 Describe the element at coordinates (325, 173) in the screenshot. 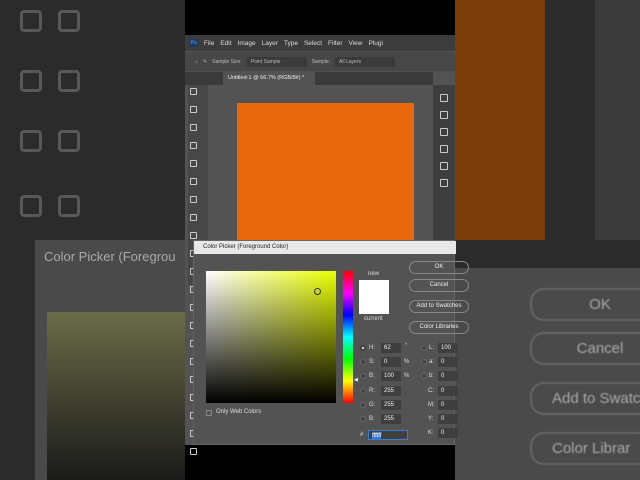

I see `canvas` at that location.